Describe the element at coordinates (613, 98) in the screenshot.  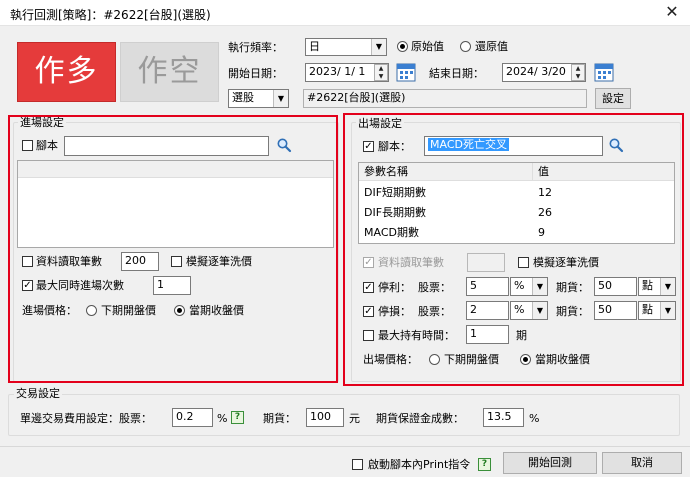
I see `settings-button: 設定` at that location.